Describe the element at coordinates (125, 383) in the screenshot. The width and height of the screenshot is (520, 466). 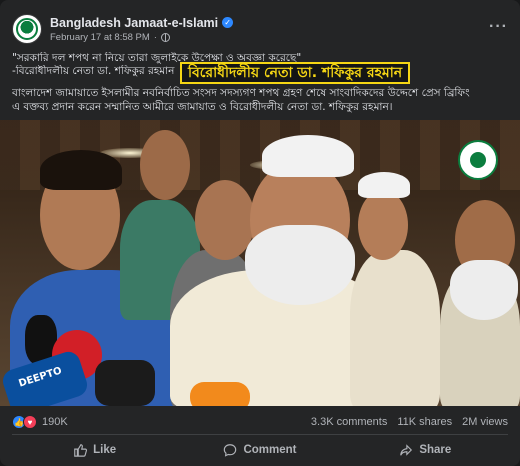
I see `microphone-dark` at that location.